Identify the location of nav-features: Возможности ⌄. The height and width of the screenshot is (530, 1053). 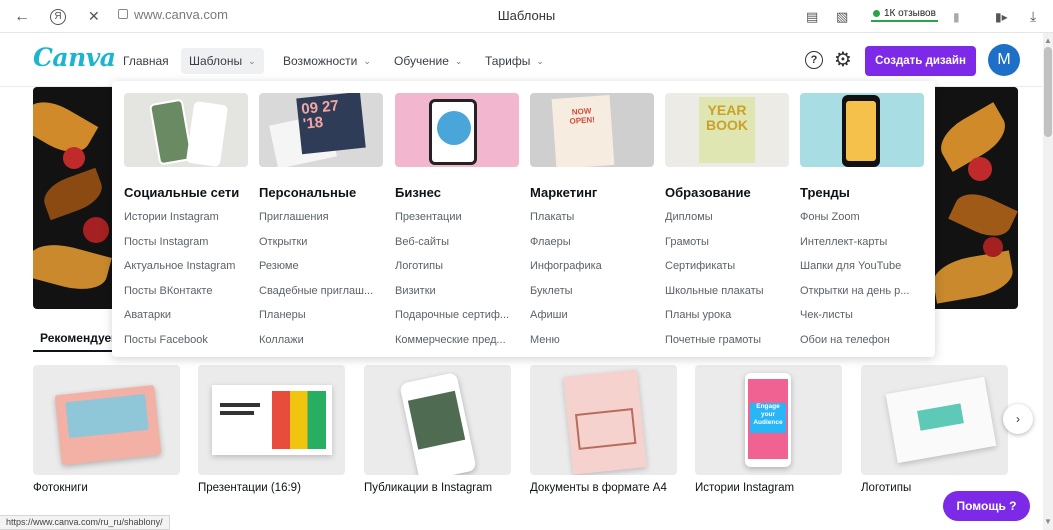
(327, 61).